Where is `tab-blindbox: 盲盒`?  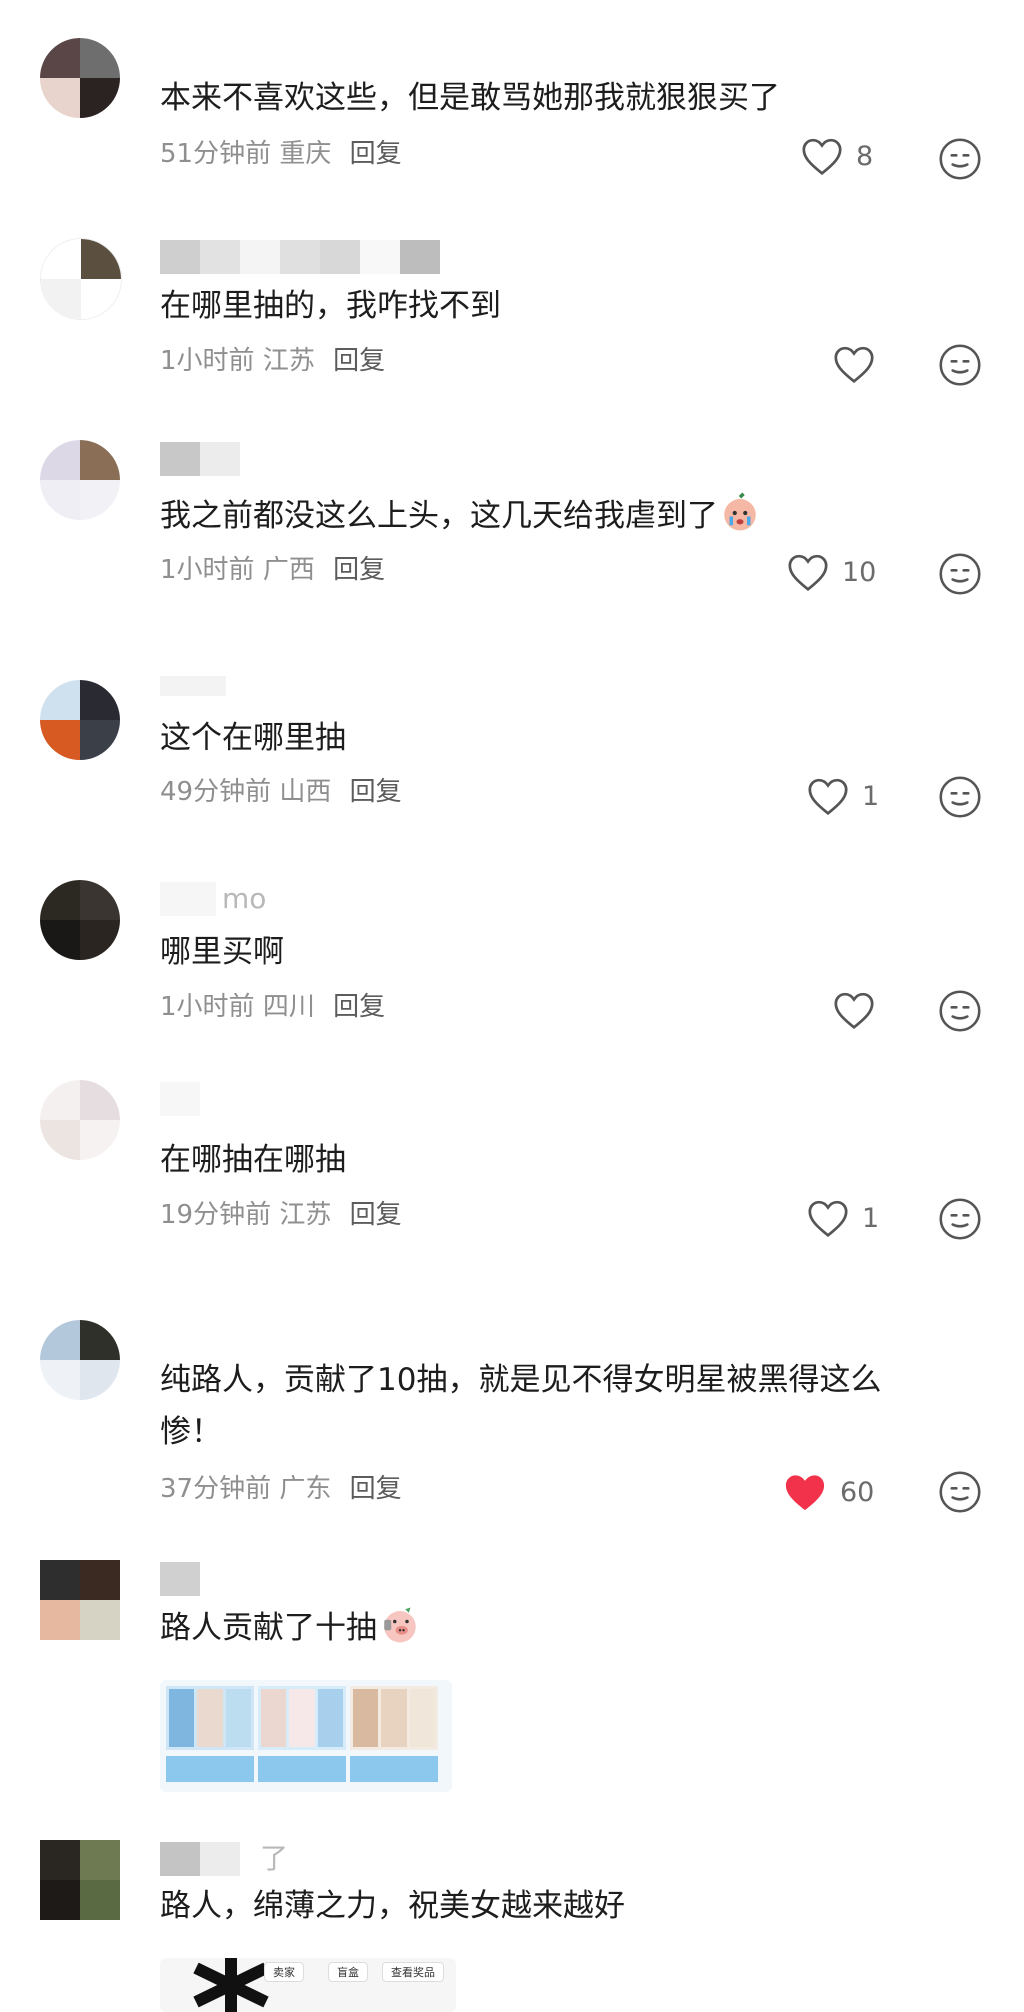
tab-blindbox: 盲盒 is located at coordinates (348, 1972).